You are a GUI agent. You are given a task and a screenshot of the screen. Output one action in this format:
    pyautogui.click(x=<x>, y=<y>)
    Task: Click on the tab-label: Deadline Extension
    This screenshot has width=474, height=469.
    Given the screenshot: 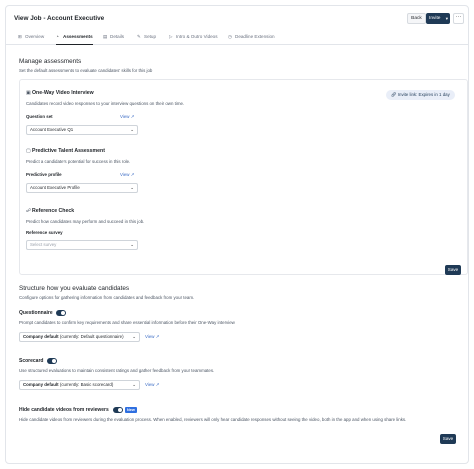 What is the action you would take?
    pyautogui.click(x=255, y=36)
    